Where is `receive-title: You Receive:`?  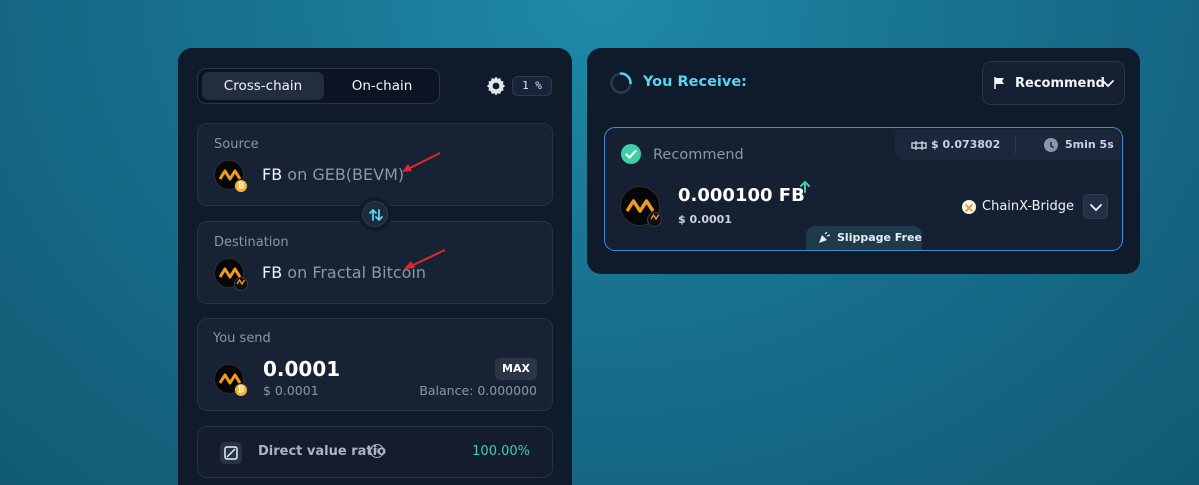
receive-title: You Receive: is located at coordinates (695, 82).